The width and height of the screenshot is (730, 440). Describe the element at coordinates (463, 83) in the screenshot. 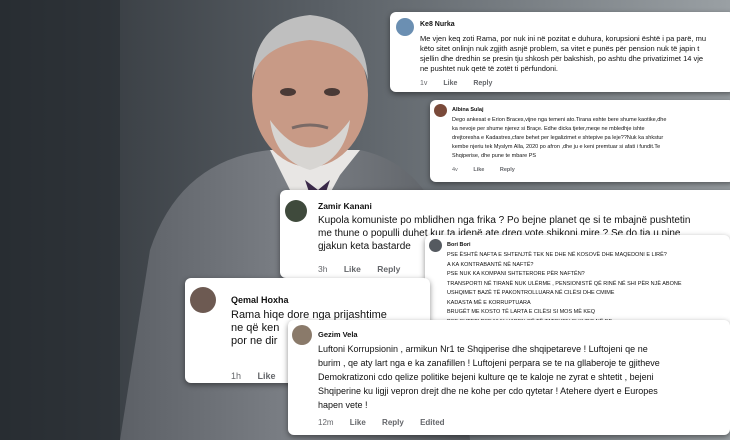

I see `comment-meta: 1v Like Reply` at that location.